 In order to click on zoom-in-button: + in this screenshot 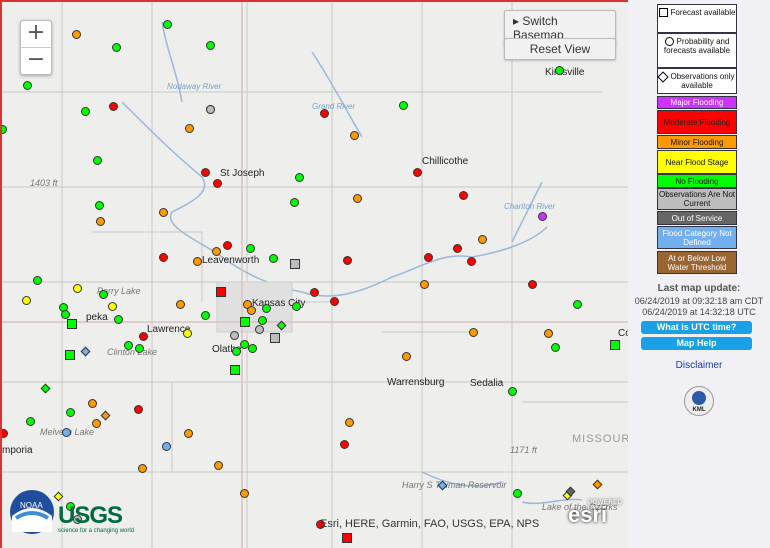, I will do `click(36, 34)`.